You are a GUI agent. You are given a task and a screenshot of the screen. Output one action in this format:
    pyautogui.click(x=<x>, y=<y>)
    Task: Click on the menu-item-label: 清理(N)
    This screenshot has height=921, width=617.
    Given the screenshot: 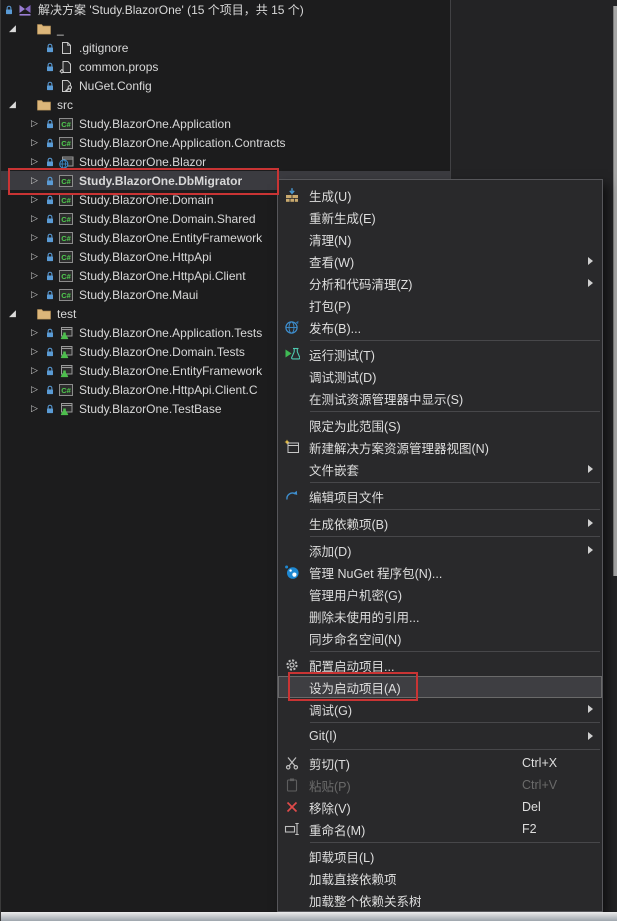 What is the action you would take?
    pyautogui.click(x=330, y=240)
    